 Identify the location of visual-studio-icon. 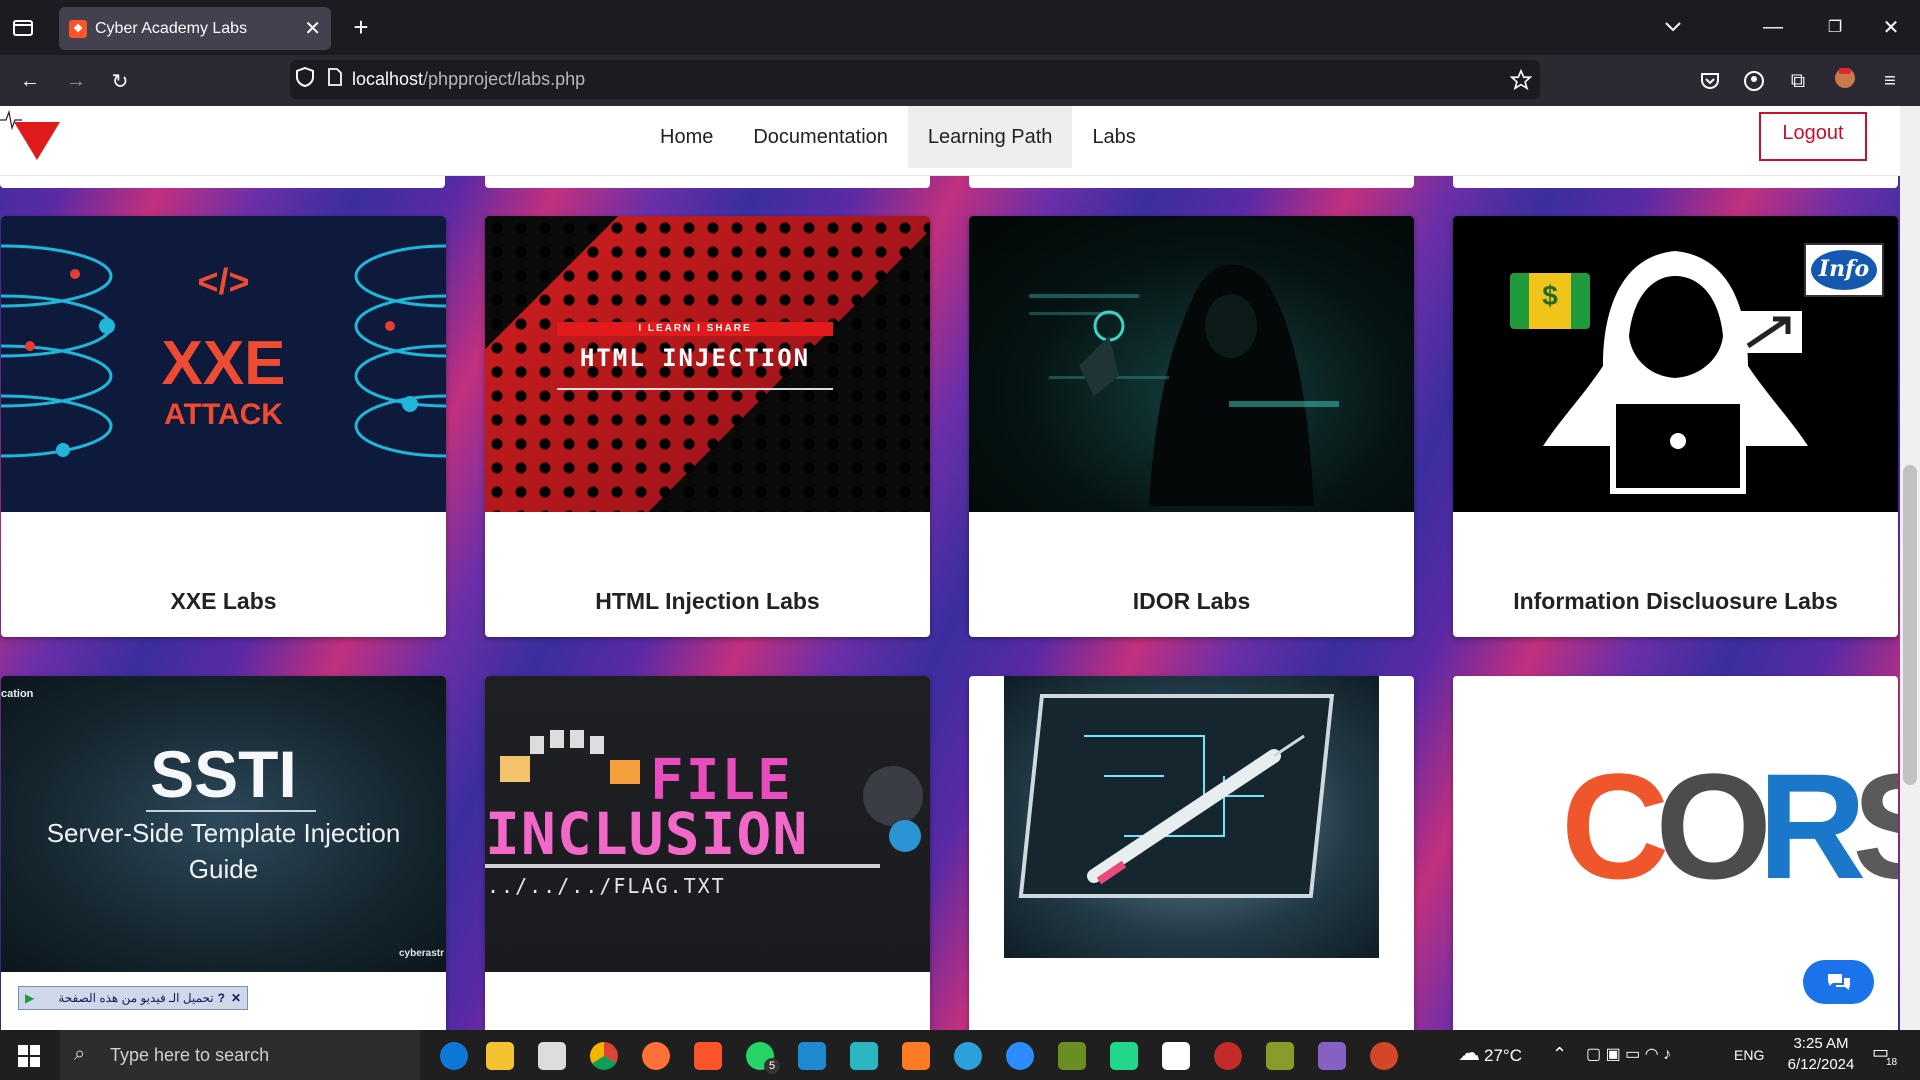
(1332, 1056).